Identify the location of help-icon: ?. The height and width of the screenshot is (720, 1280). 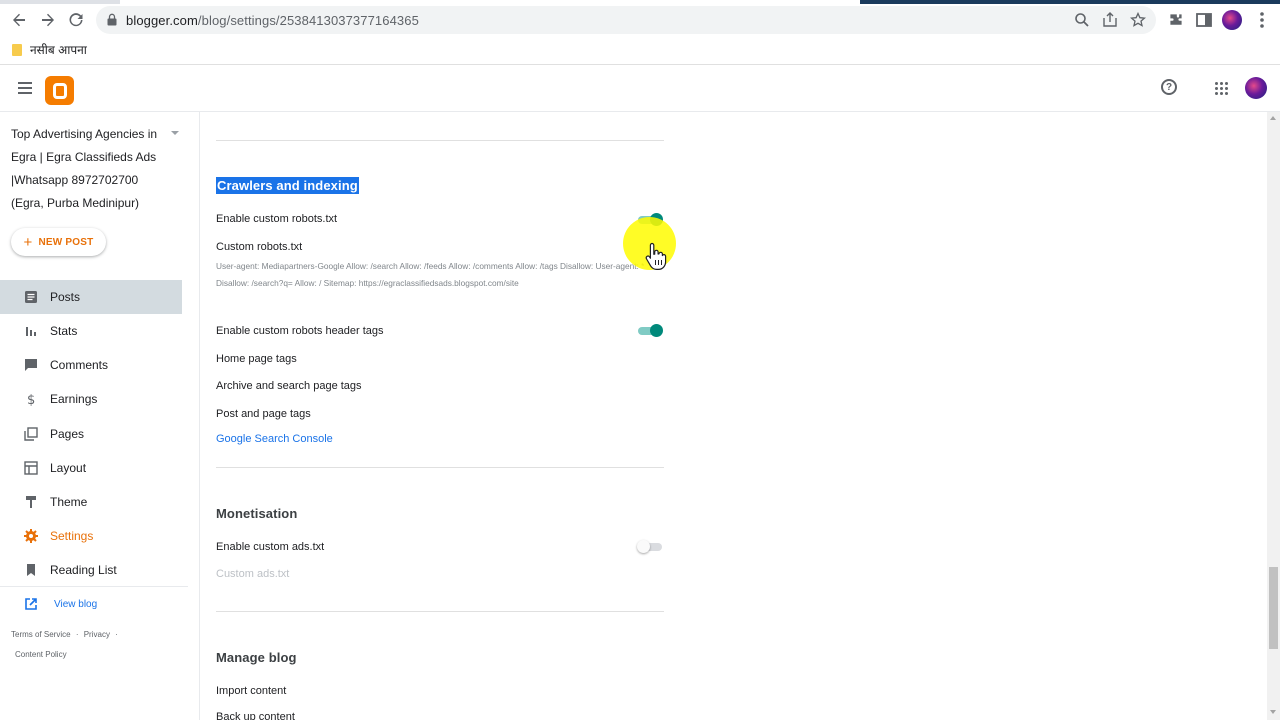
(1169, 87).